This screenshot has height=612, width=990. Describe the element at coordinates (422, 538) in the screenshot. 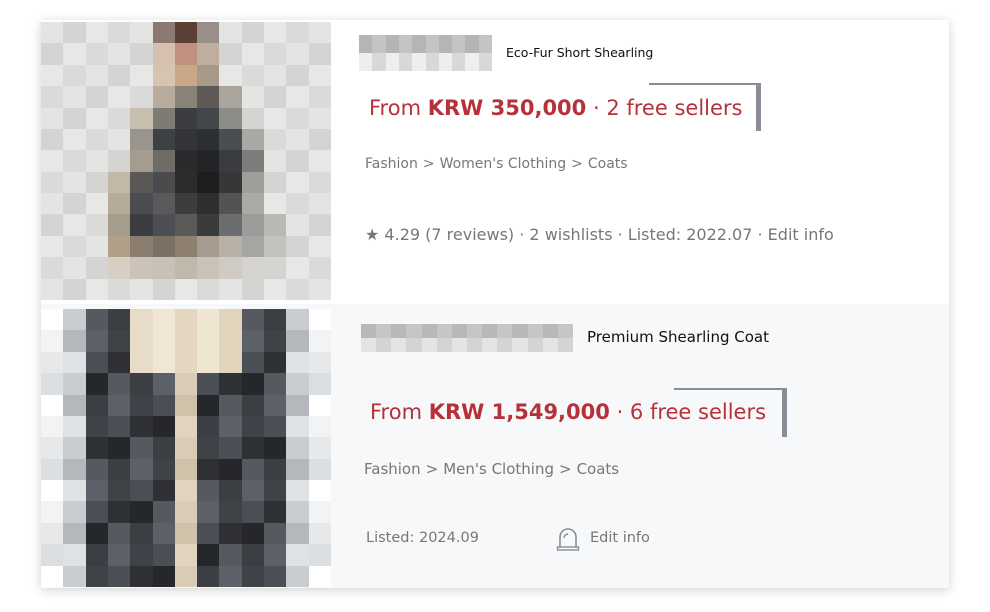

I see `listed-date: Listed: 2024.09` at that location.